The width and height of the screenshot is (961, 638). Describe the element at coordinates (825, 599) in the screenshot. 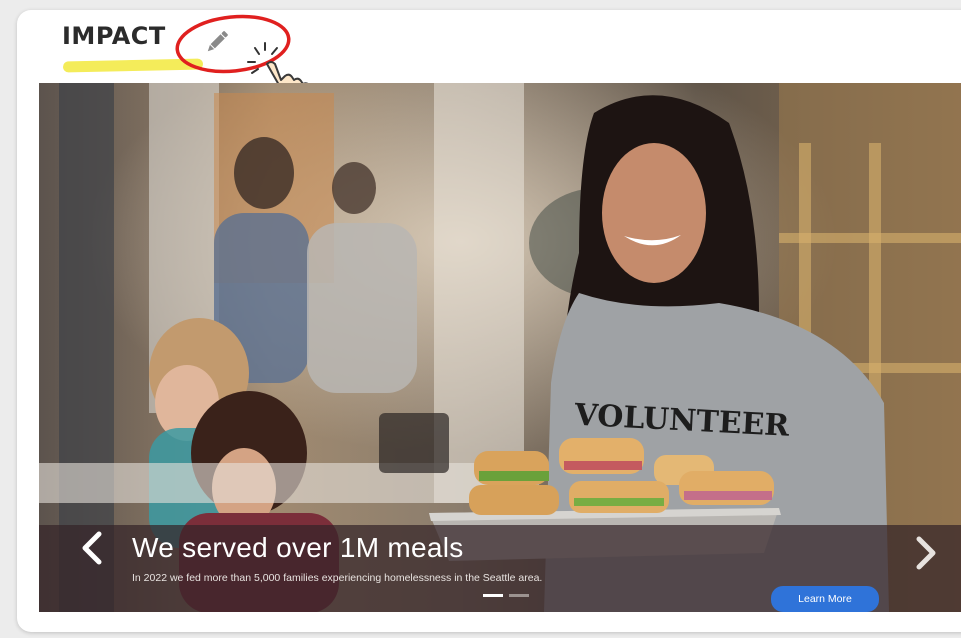

I see `learn-more-button: Learn More` at that location.